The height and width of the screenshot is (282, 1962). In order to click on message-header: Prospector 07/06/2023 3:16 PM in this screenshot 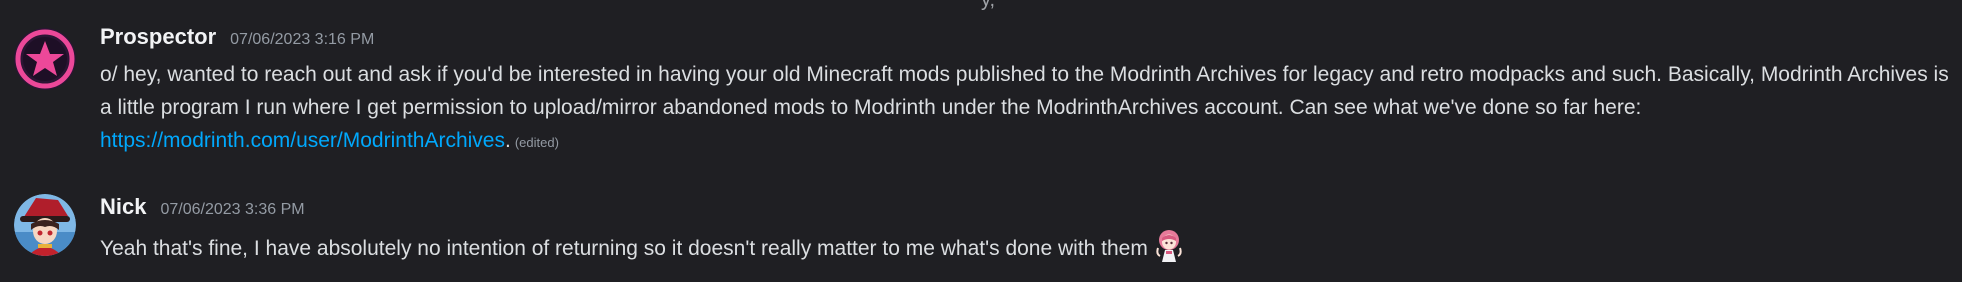, I will do `click(1025, 39)`.